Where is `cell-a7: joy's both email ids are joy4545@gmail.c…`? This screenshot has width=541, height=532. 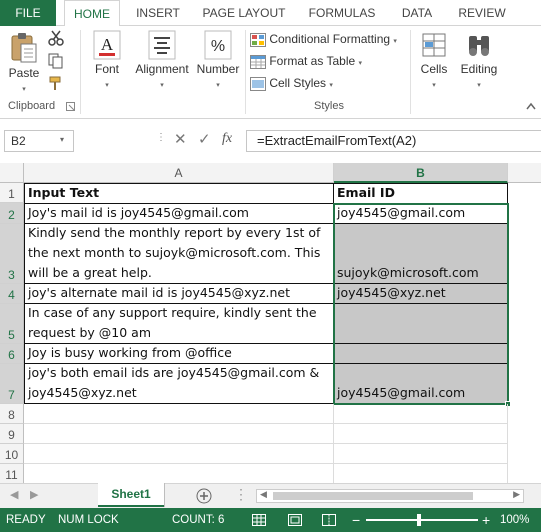 cell-a7: joy's both email ids are joy4545@gmail.c… is located at coordinates (179, 383).